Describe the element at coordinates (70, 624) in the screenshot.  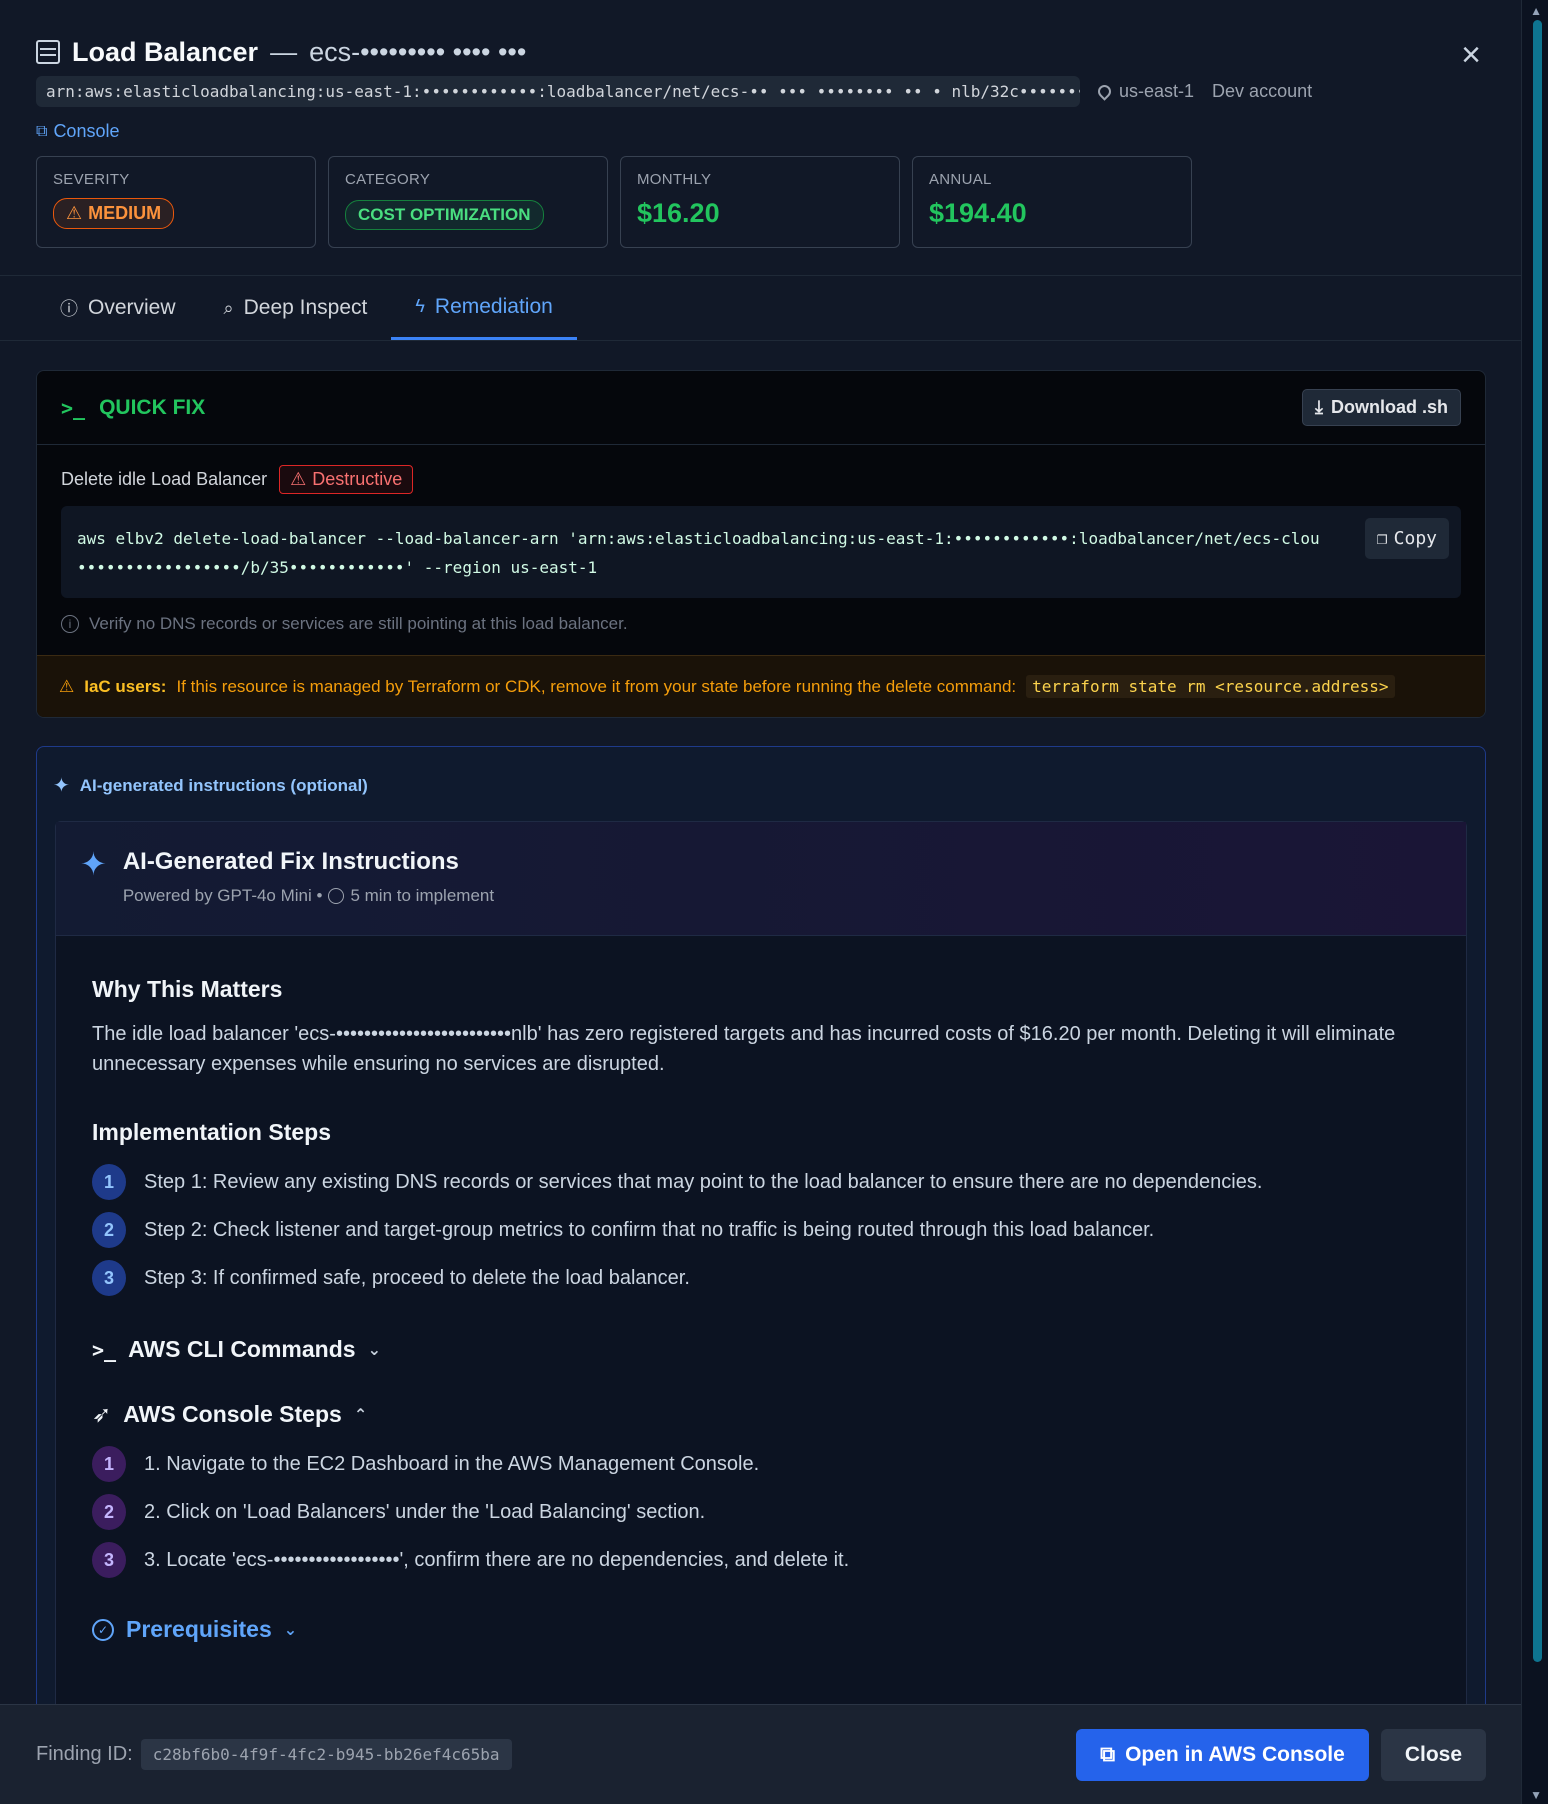
I see `info-icon: i` at that location.